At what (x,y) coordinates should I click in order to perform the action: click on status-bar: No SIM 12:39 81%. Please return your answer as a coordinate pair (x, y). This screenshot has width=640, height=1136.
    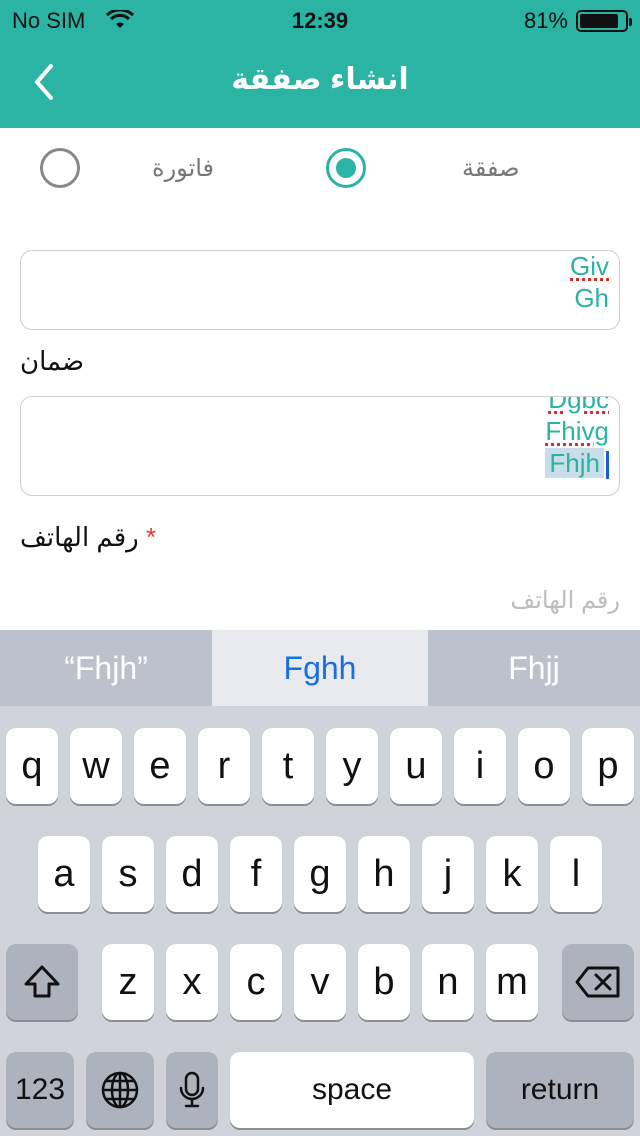
    Looking at the image, I should click on (320, 20).